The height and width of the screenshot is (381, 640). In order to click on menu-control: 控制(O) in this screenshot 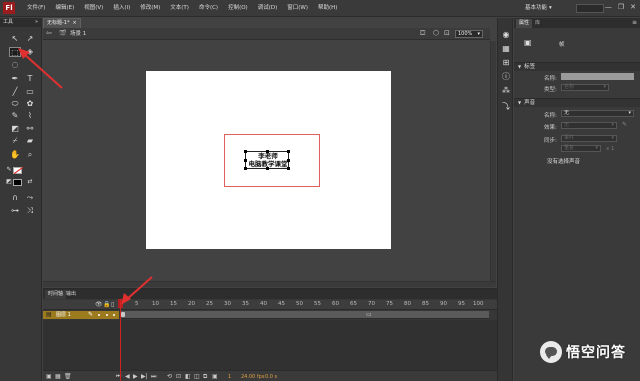, I will do `click(238, 8)`.